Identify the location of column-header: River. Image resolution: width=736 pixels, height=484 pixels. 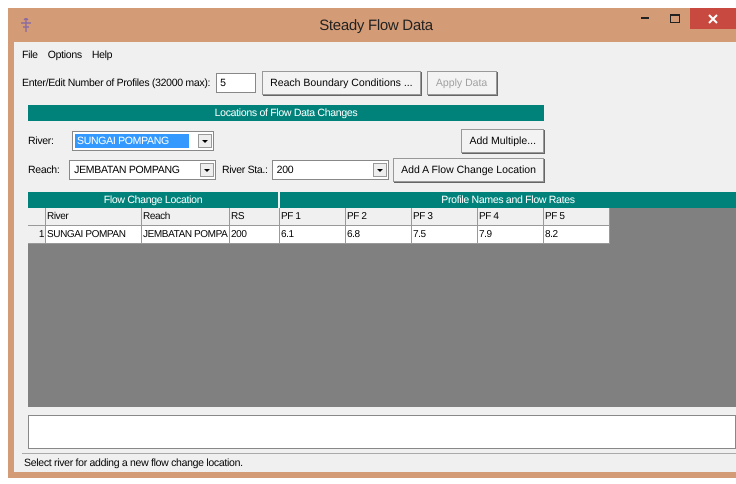
(94, 217).